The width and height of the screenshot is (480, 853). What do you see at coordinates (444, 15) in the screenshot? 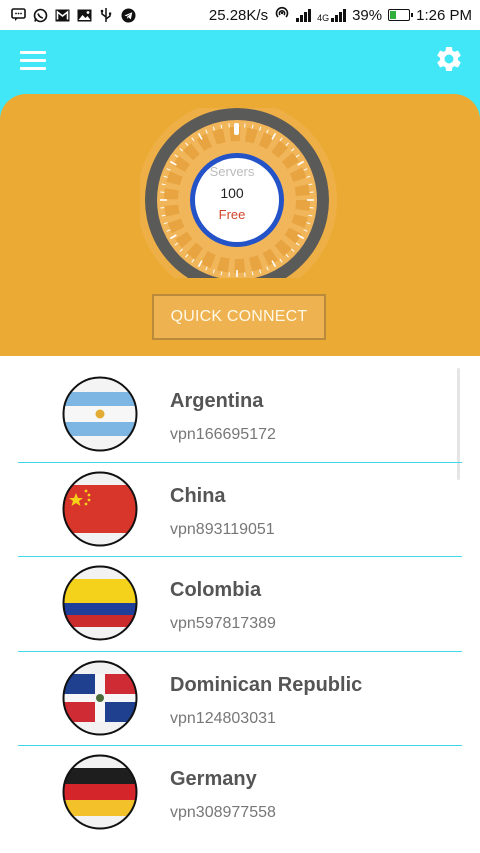
I see `clock: 1:26 PM` at bounding box center [444, 15].